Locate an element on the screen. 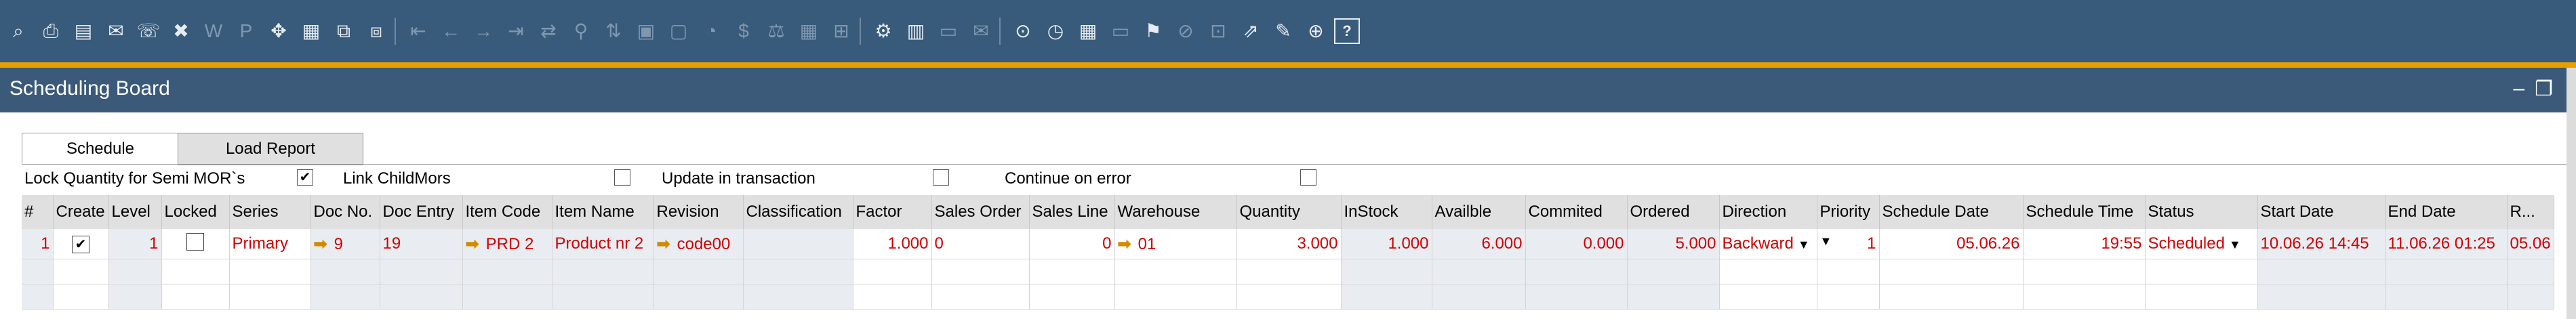 The height and width of the screenshot is (319, 2576). email-icon: ✉ is located at coordinates (116, 31).